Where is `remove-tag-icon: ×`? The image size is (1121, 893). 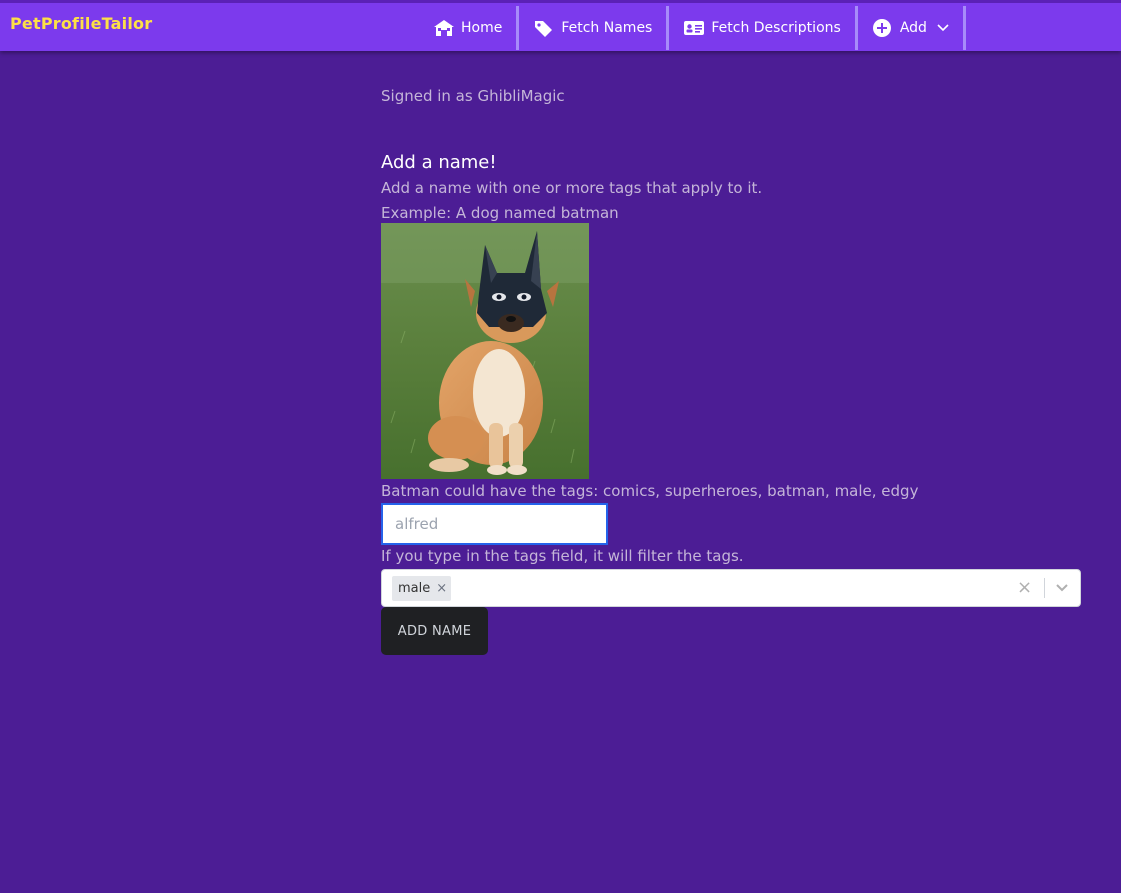
remove-tag-icon: × is located at coordinates (441, 588).